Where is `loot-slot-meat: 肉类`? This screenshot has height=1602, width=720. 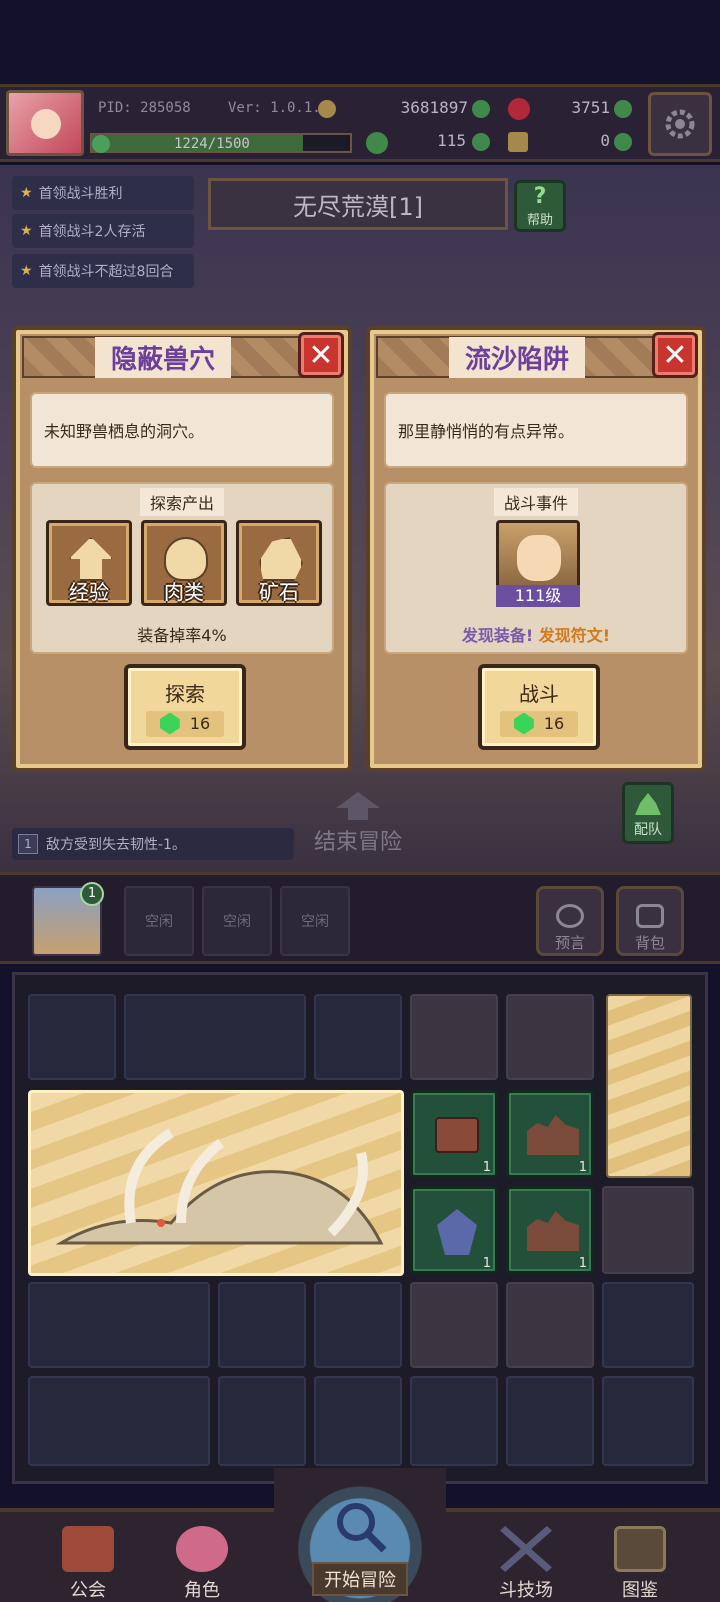
loot-slot-meat: 肉类 is located at coordinates (184, 563).